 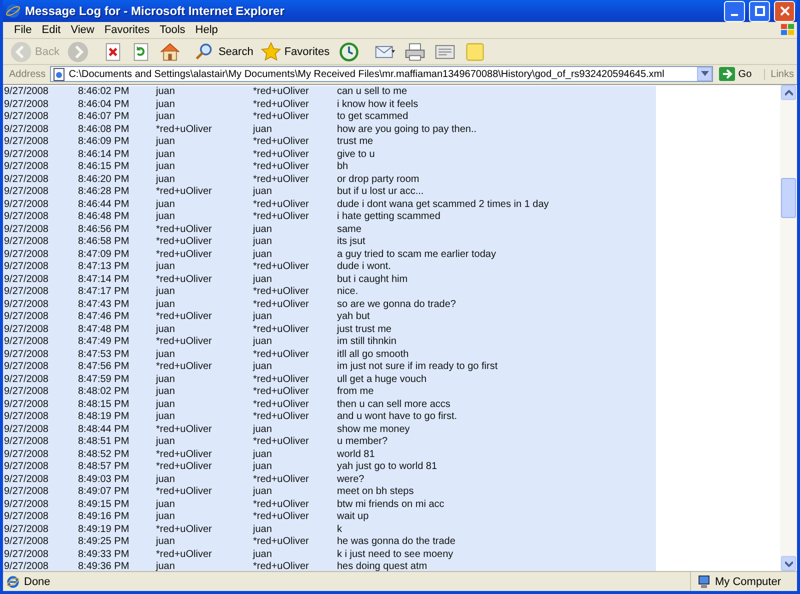 What do you see at coordinates (103, 442) in the screenshot?
I see `time-cell-text: 8:48:51 PM` at bounding box center [103, 442].